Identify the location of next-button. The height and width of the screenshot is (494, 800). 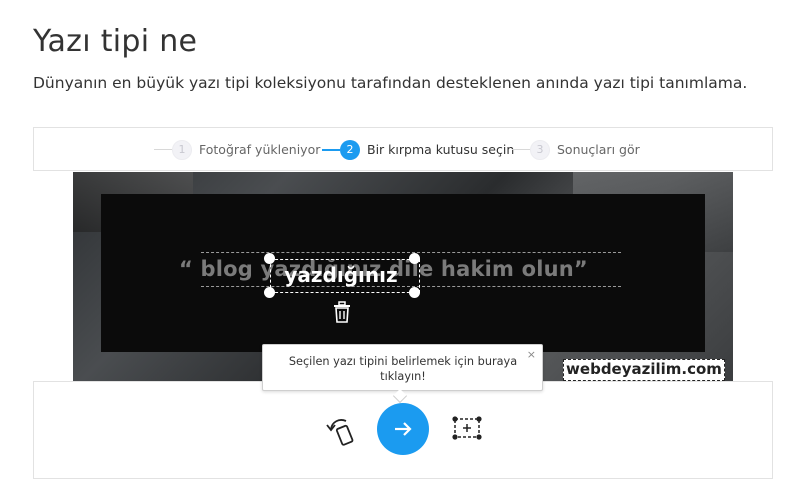
(403, 429).